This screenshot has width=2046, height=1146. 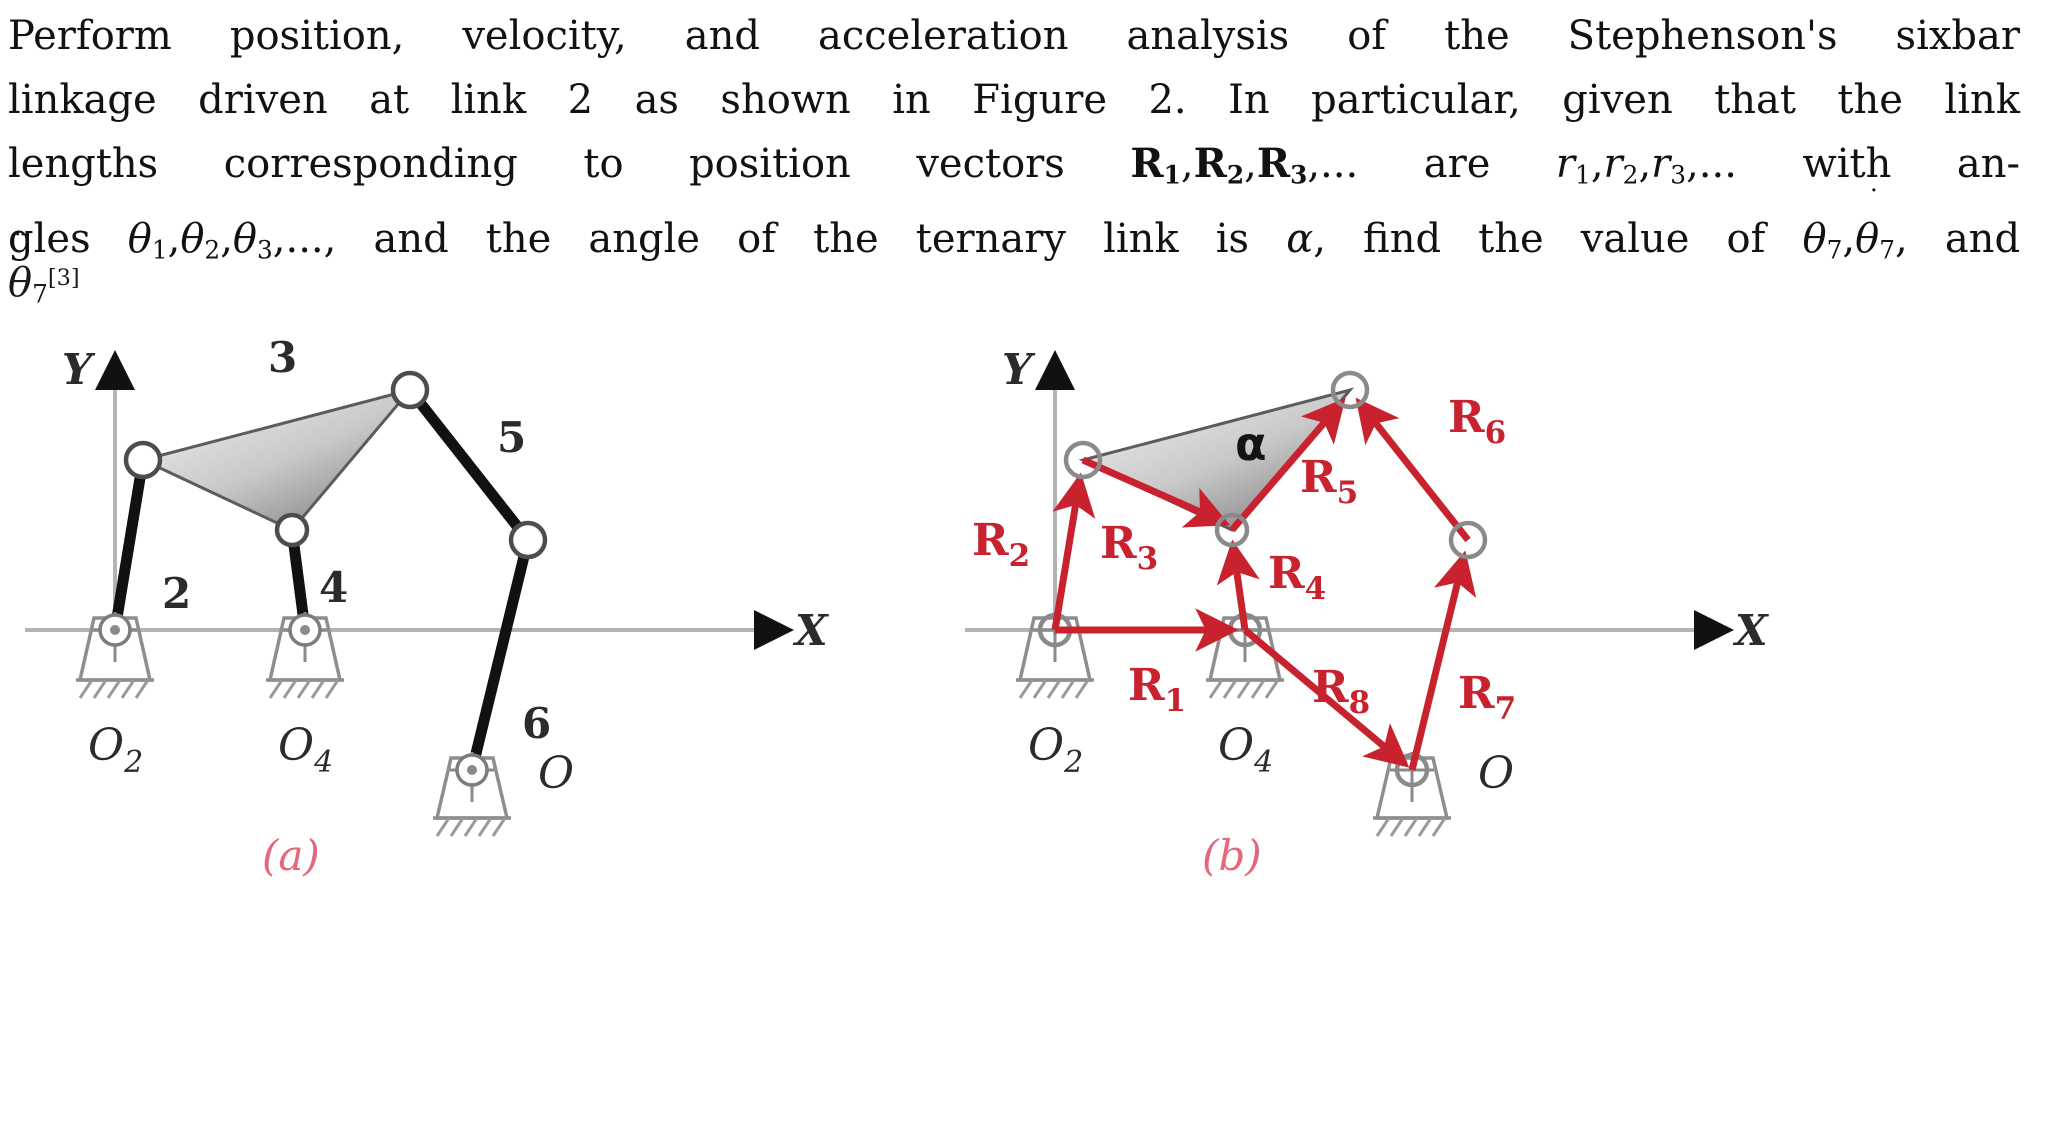 I want to click on vector-label-R6: R6, so click(x=1477, y=421).